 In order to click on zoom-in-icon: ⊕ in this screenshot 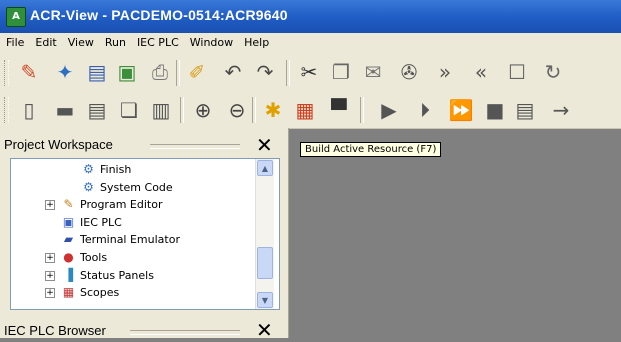, I will do `click(203, 110)`.